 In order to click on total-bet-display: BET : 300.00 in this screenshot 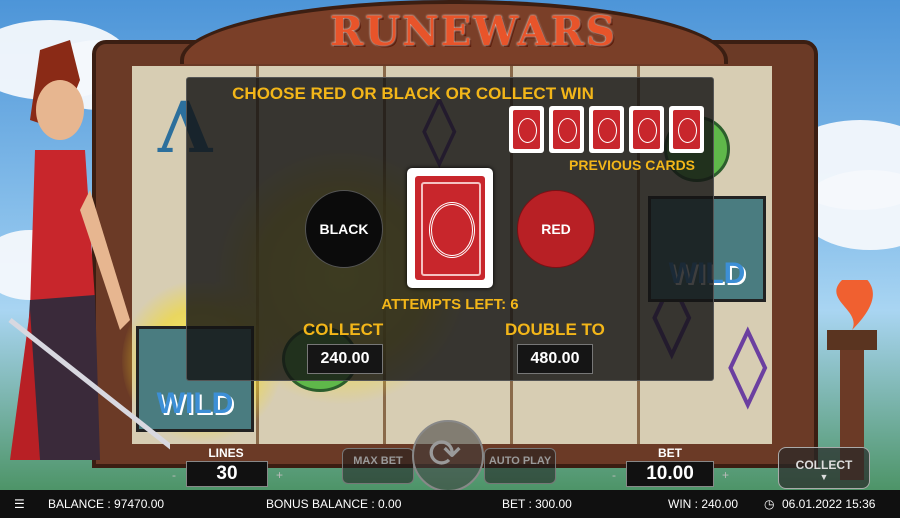, I will do `click(537, 504)`.